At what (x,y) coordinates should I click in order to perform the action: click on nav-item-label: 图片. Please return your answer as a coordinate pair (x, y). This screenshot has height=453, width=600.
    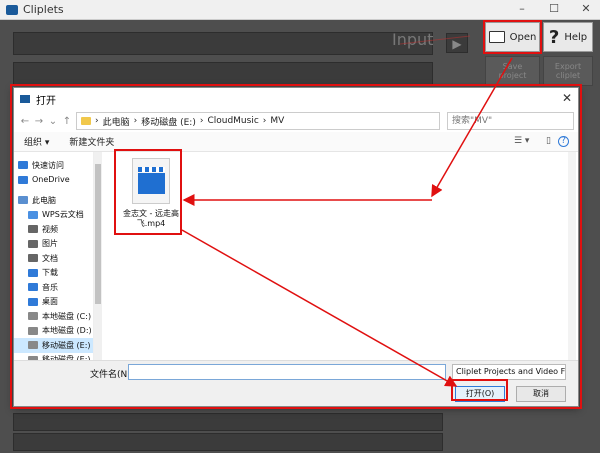
    Looking at the image, I should click on (50, 244).